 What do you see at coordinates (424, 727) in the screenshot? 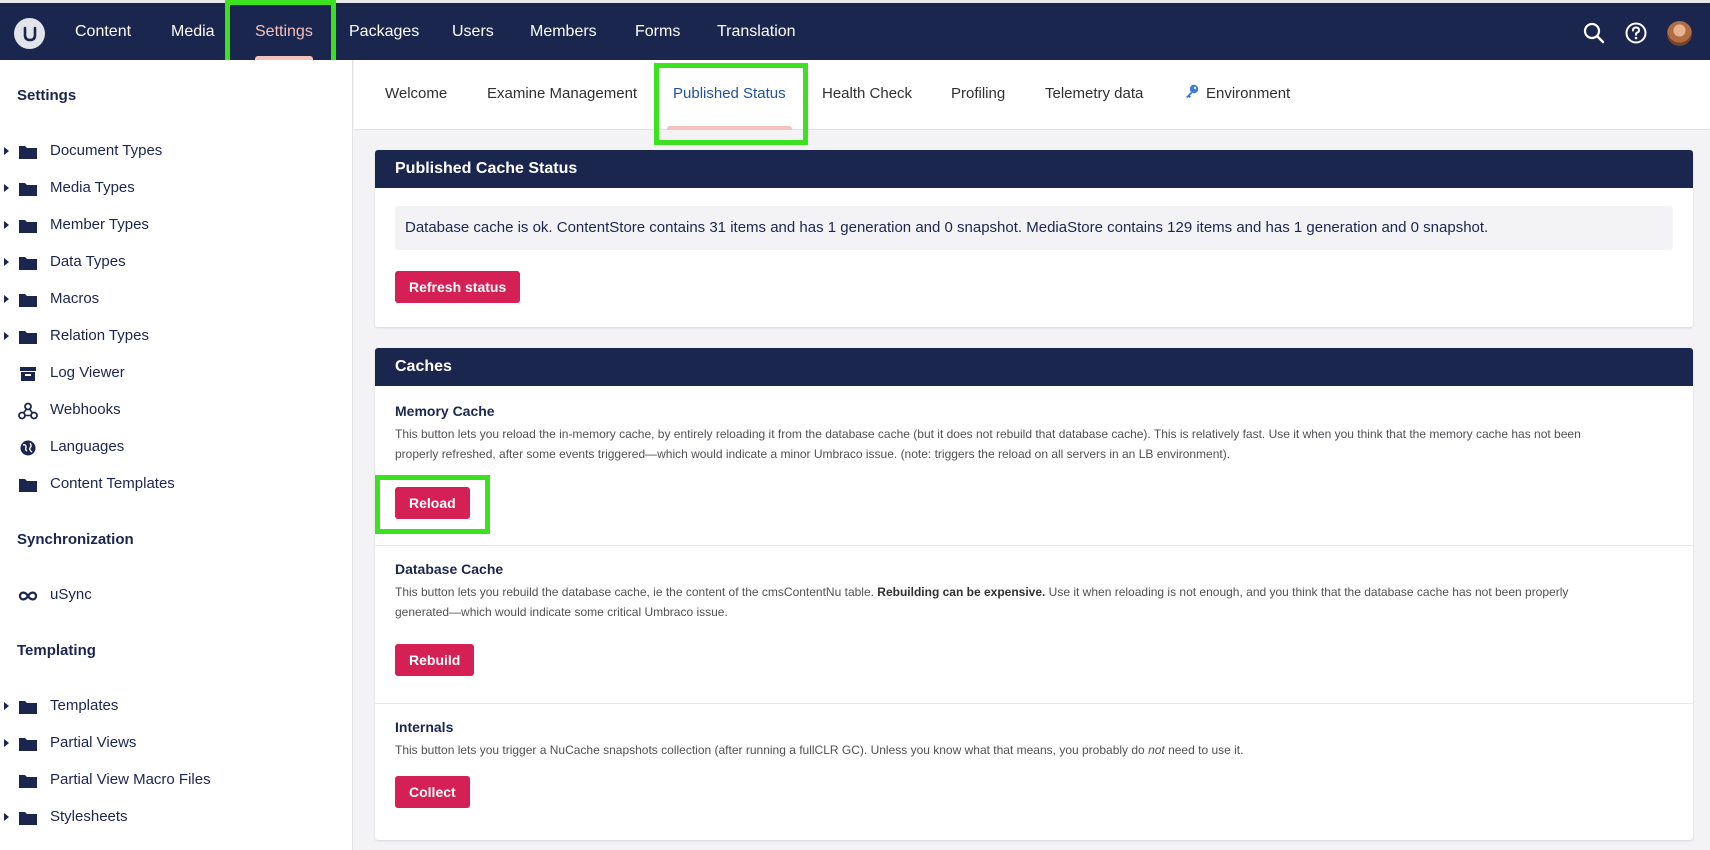
I see `internals-title: Internals` at bounding box center [424, 727].